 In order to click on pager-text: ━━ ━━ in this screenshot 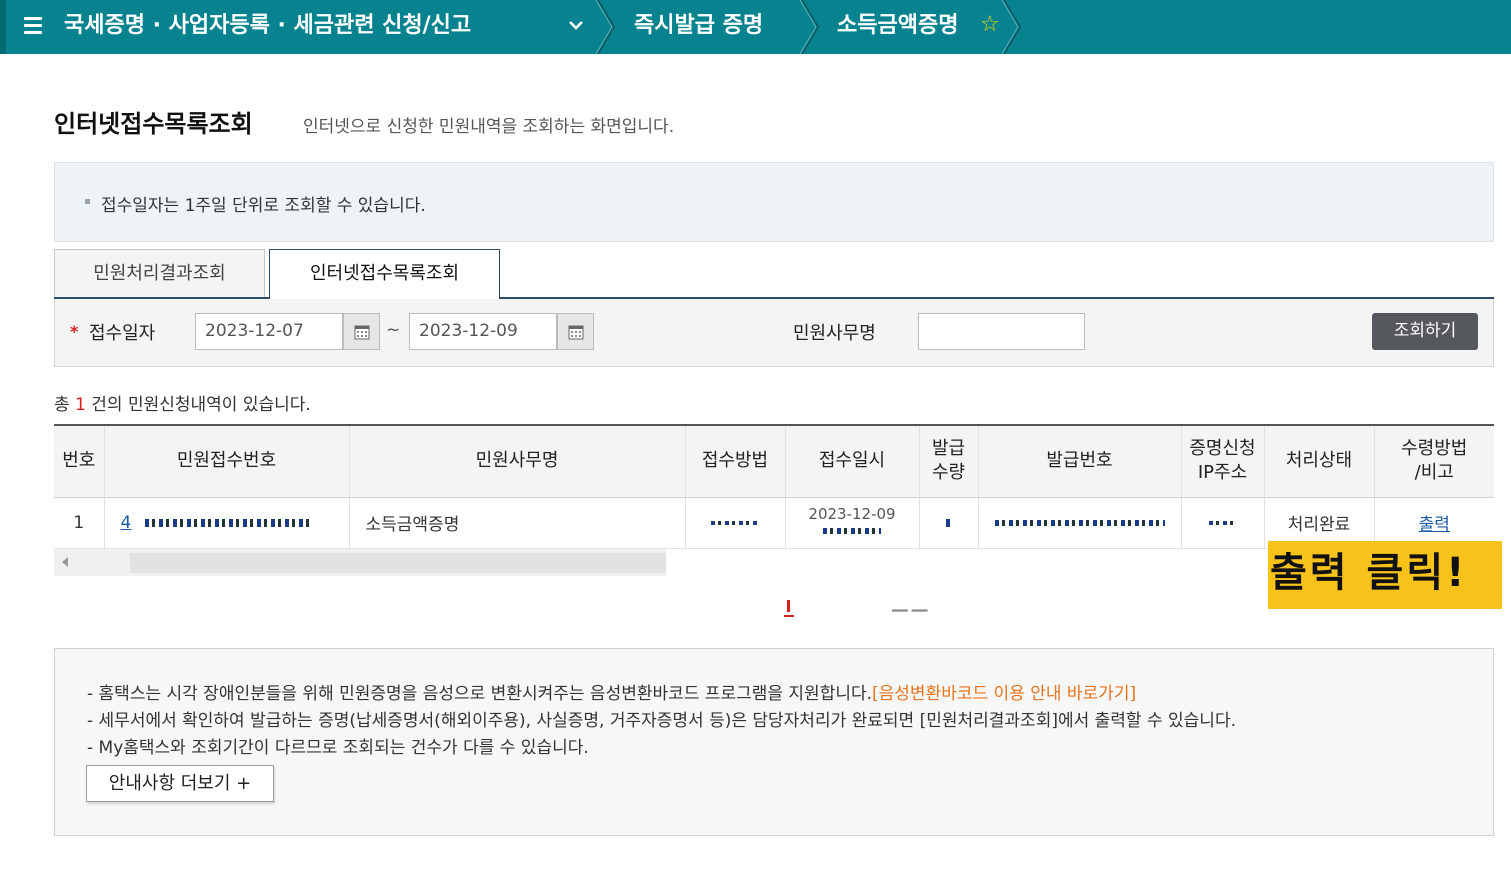, I will do `click(910, 611)`.